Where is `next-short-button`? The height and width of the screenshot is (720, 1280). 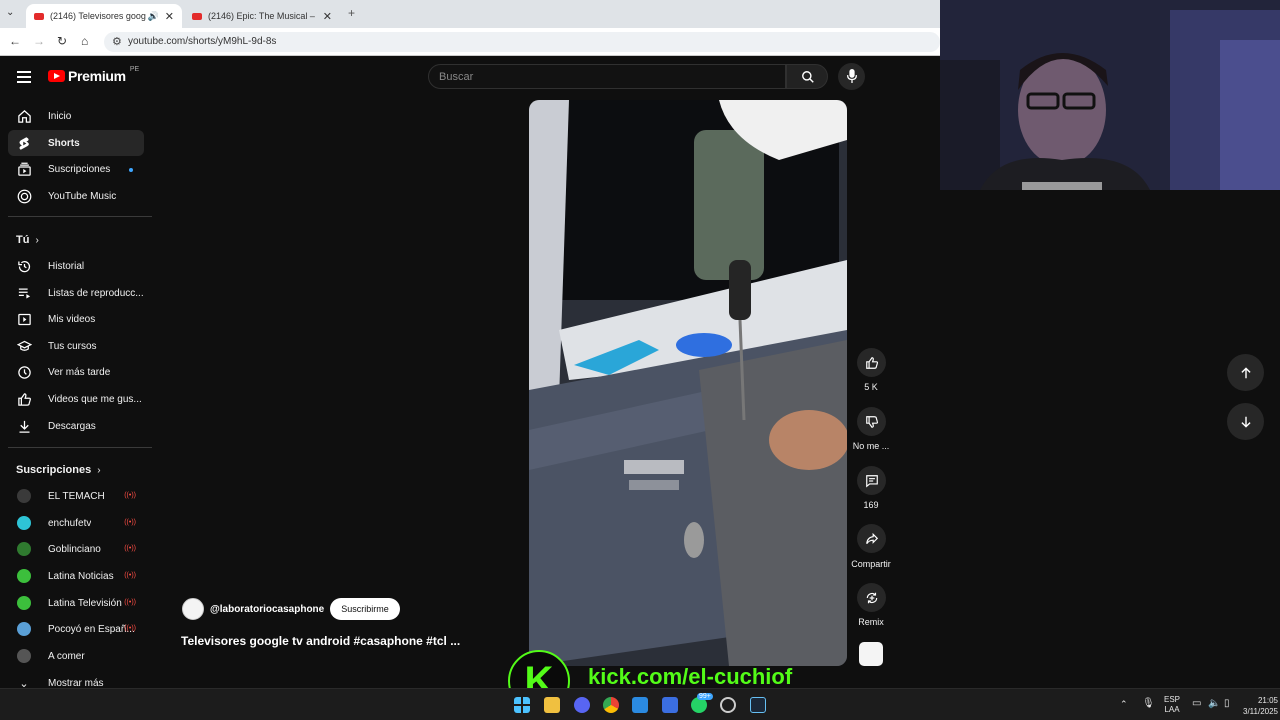 next-short-button is located at coordinates (1245, 421).